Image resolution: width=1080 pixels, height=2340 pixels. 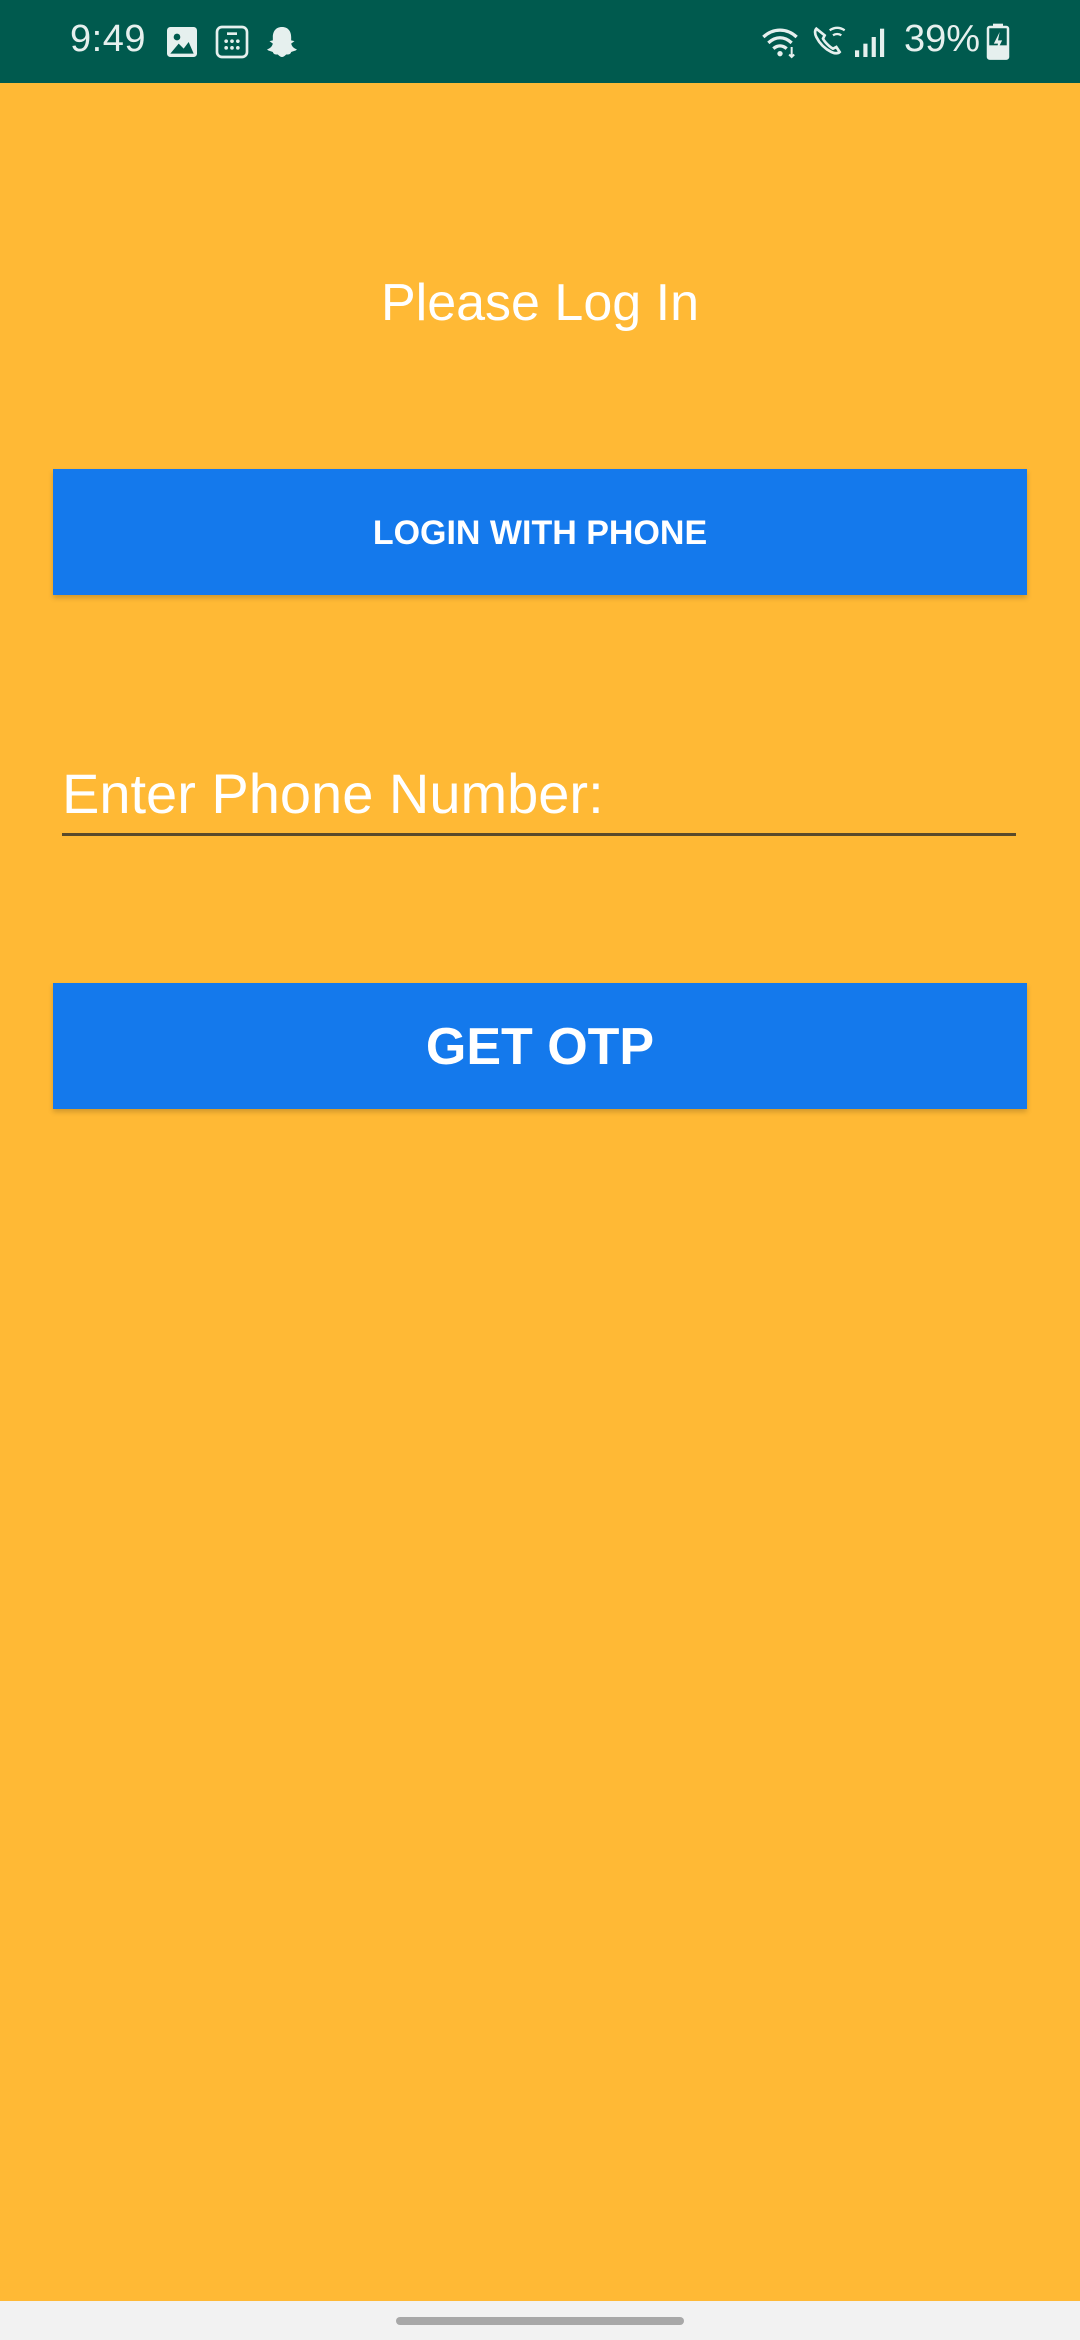 What do you see at coordinates (540, 303) in the screenshot?
I see `page-title: Please Log In` at bounding box center [540, 303].